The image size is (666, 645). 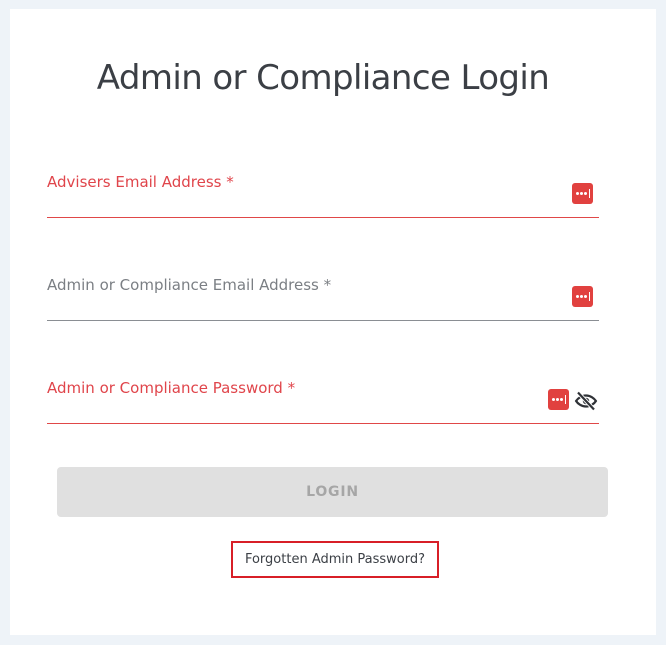 I want to click on admin-email-field: Admin or Compliance Email Address *, so click(x=323, y=292).